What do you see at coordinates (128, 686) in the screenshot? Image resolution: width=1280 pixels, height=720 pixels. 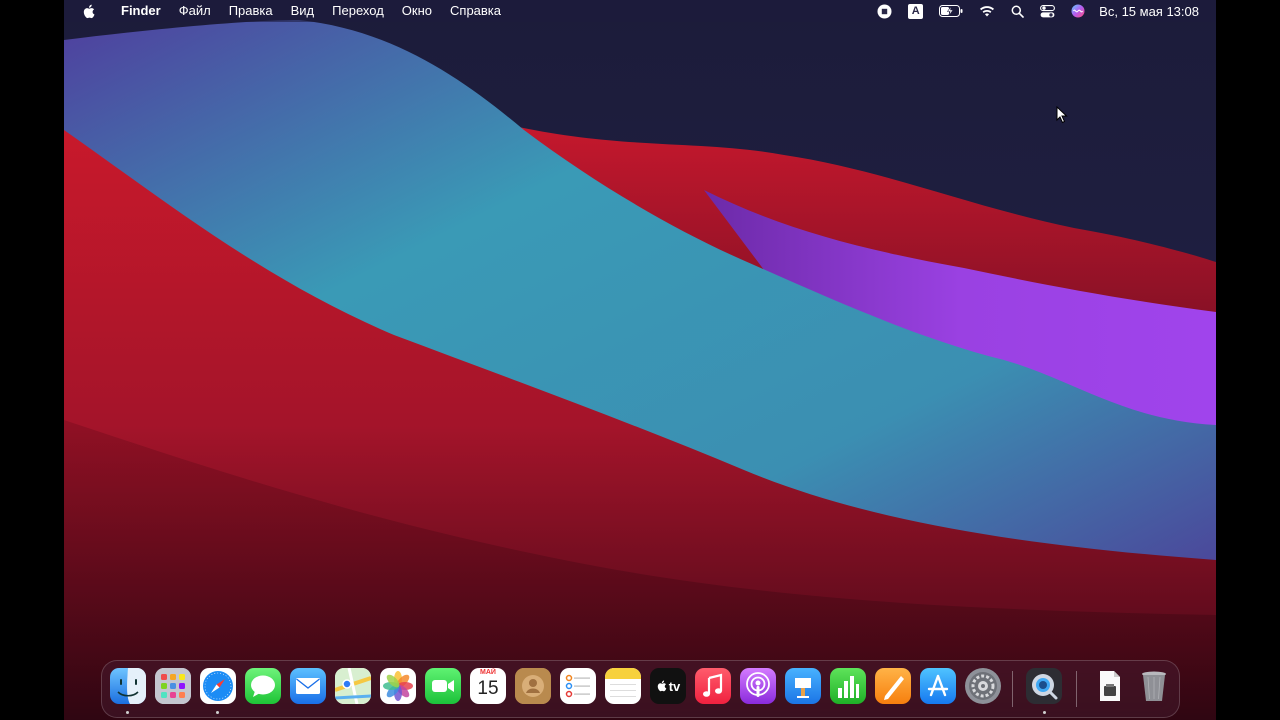 I see `finder-icon` at bounding box center [128, 686].